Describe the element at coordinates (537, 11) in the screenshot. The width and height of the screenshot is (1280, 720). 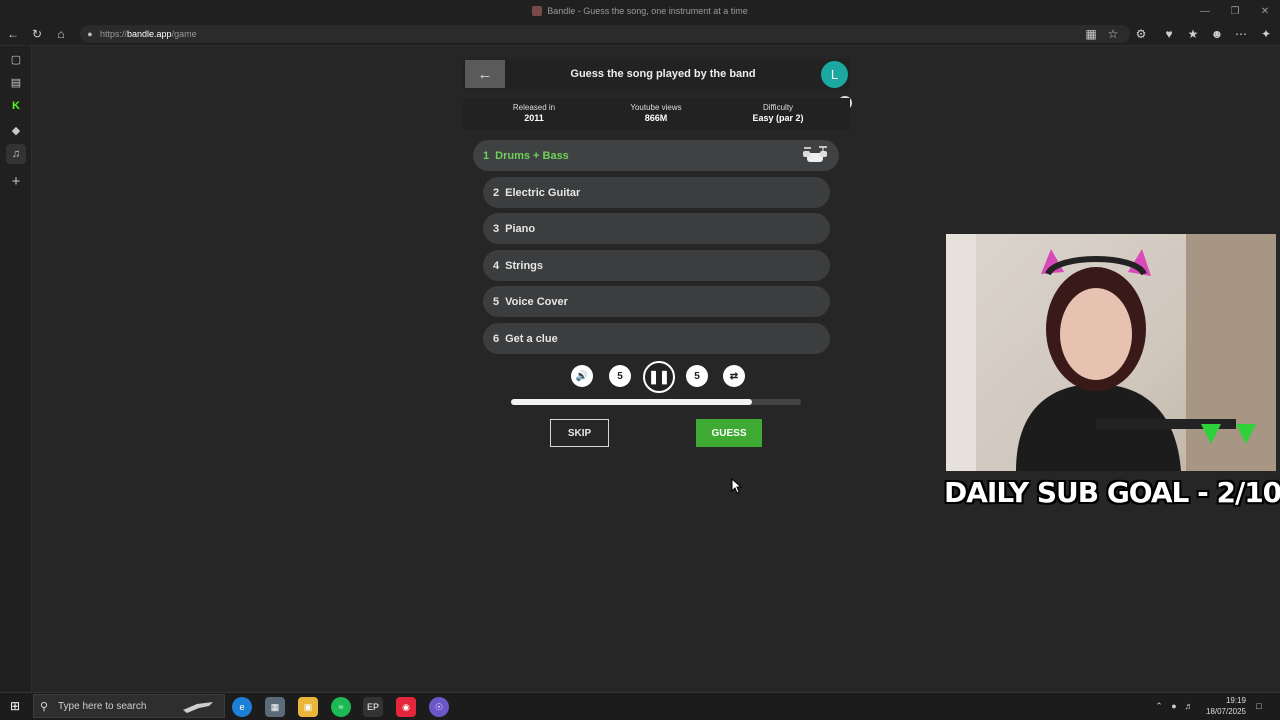
I see `site-favicon-icon` at that location.